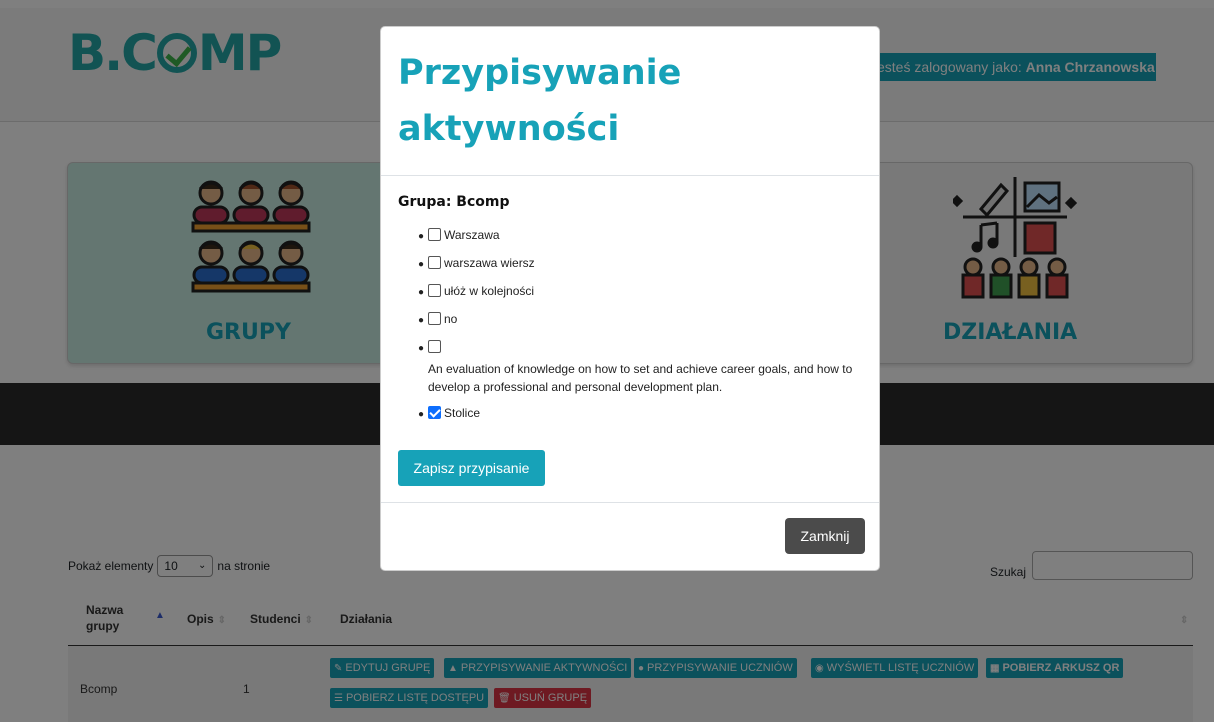  What do you see at coordinates (630, 502) in the screenshot?
I see `modal-footer-divider` at bounding box center [630, 502].